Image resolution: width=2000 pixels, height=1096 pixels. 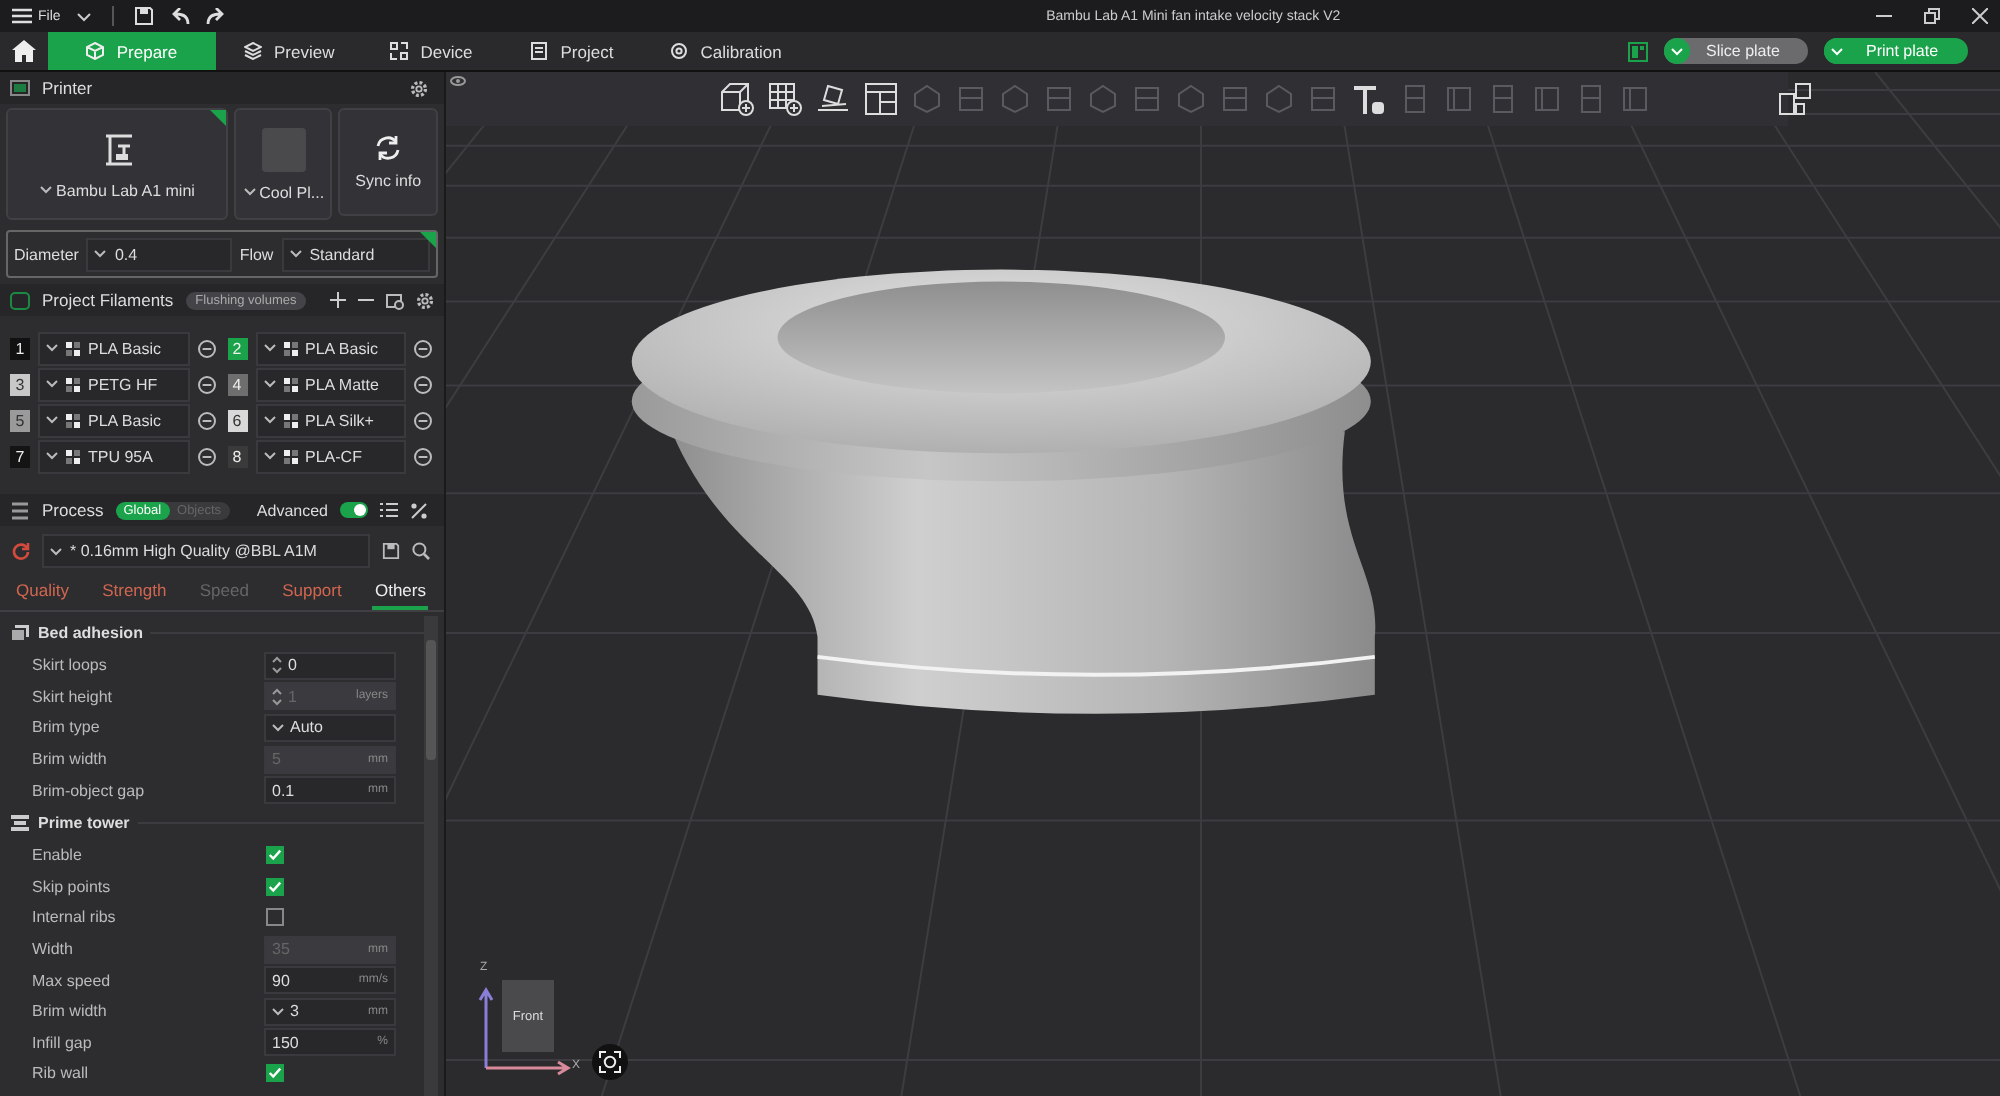 I want to click on text-tool-icon, so click(x=1369, y=99).